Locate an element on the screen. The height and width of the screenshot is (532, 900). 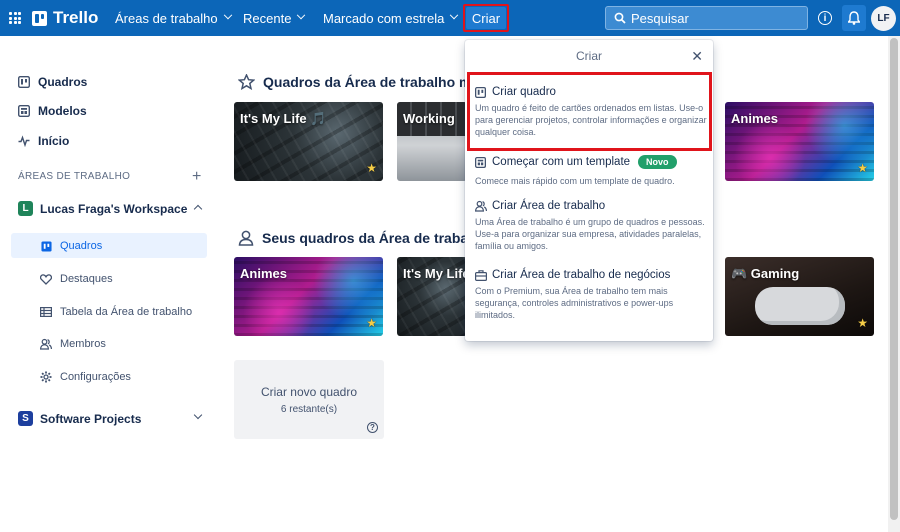
workspace-software-projects: S Software Projects is located at coordinates (79, 418).